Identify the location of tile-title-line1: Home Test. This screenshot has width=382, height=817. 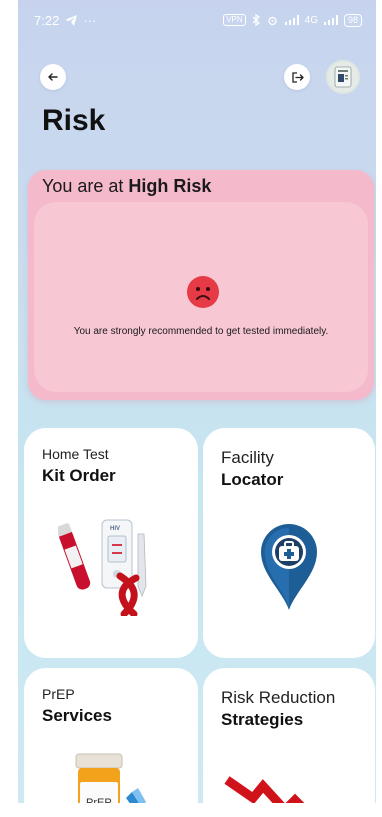
(75, 454).